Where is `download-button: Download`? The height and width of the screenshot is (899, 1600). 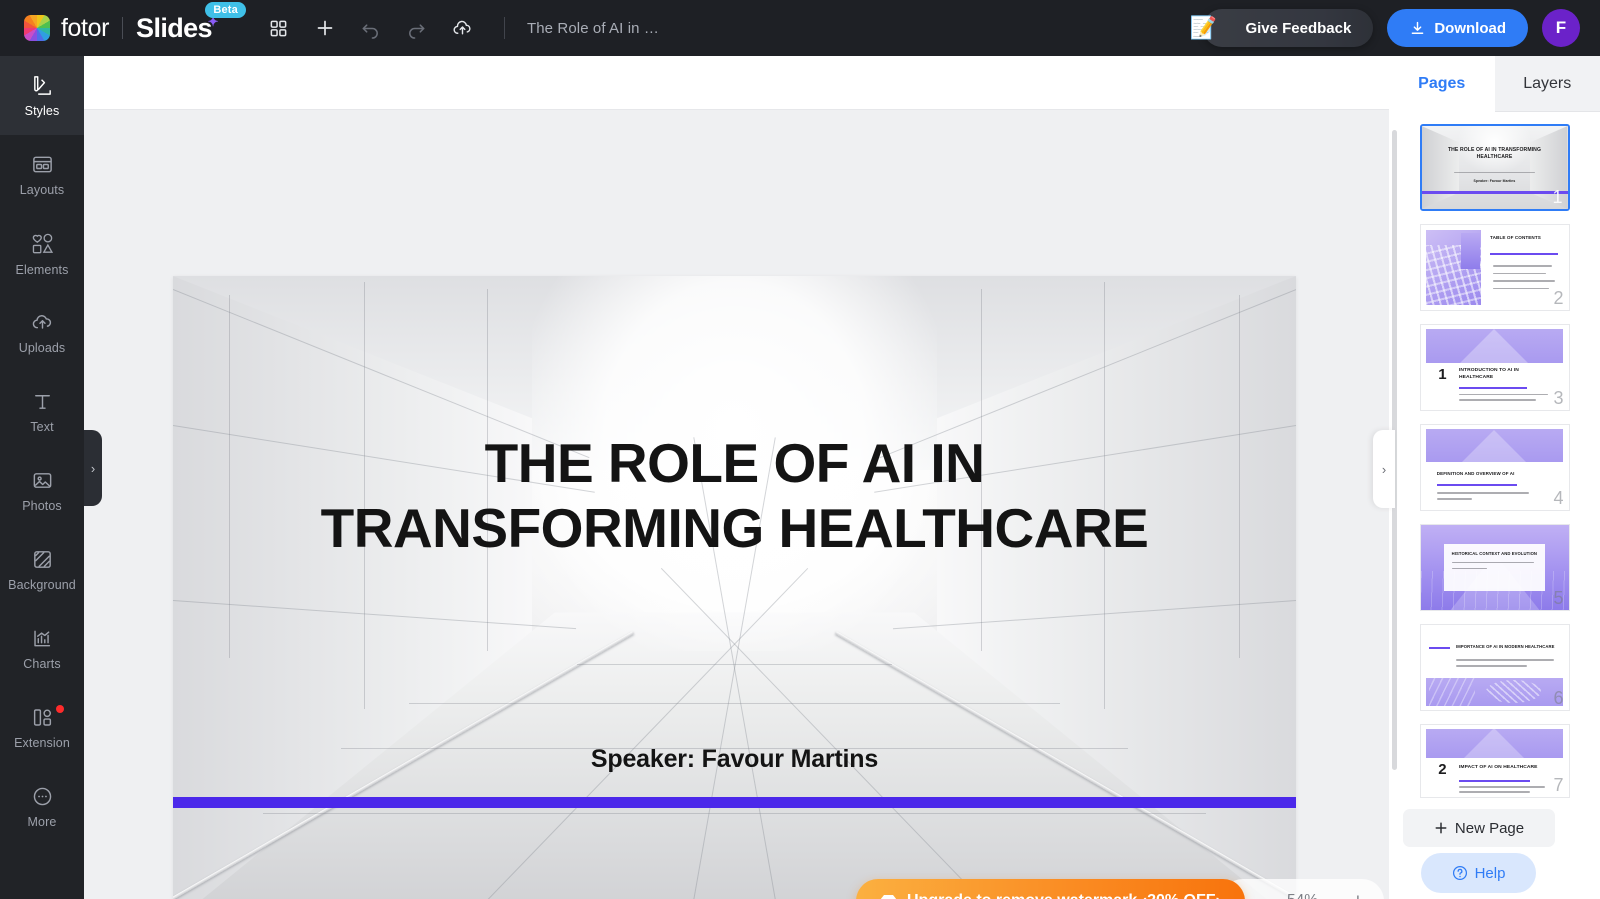
download-button: Download is located at coordinates (1457, 28).